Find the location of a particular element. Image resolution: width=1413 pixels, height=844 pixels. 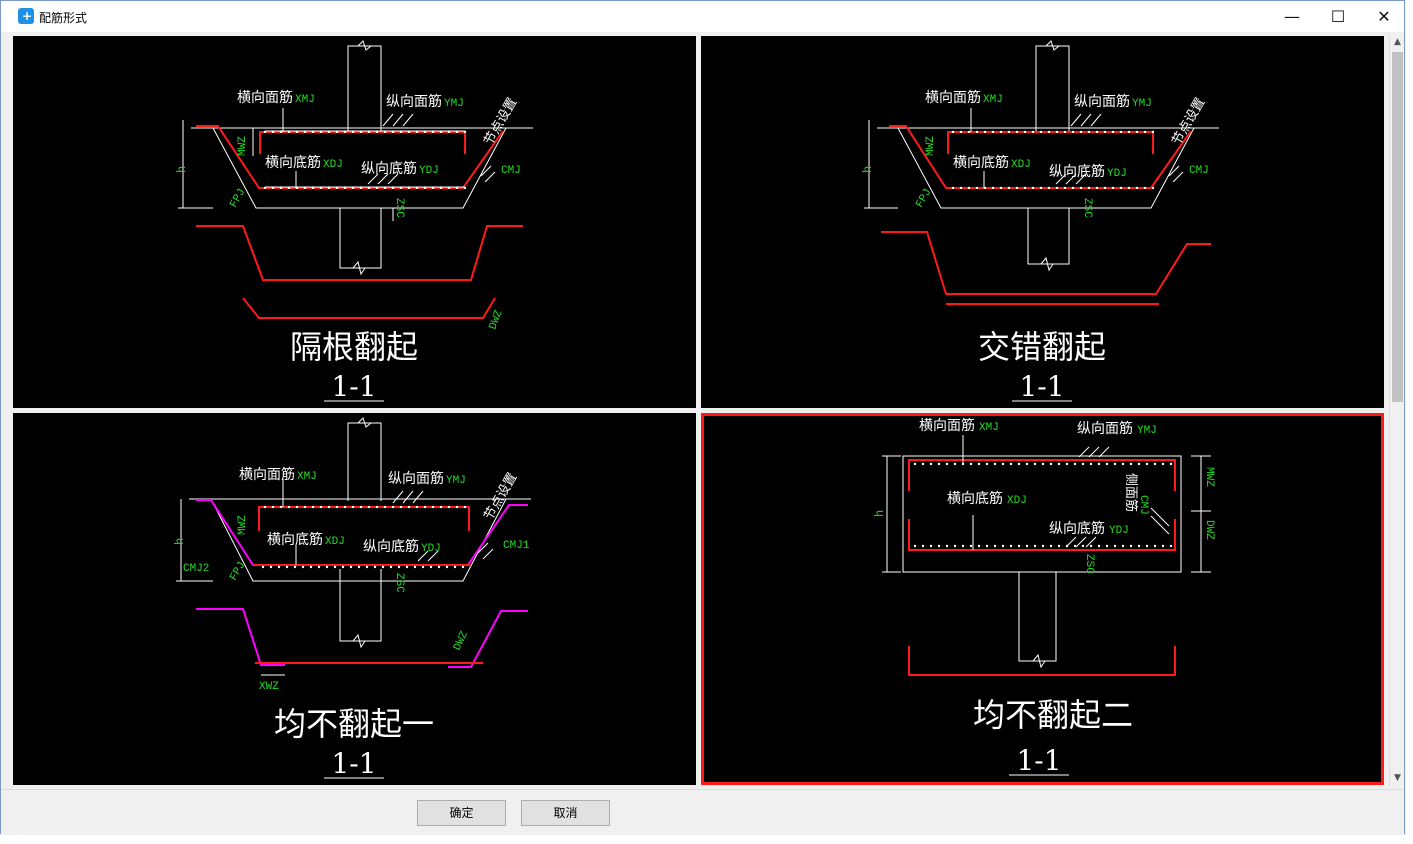

label-cmj: CMJ is located at coordinates (1143, 505).